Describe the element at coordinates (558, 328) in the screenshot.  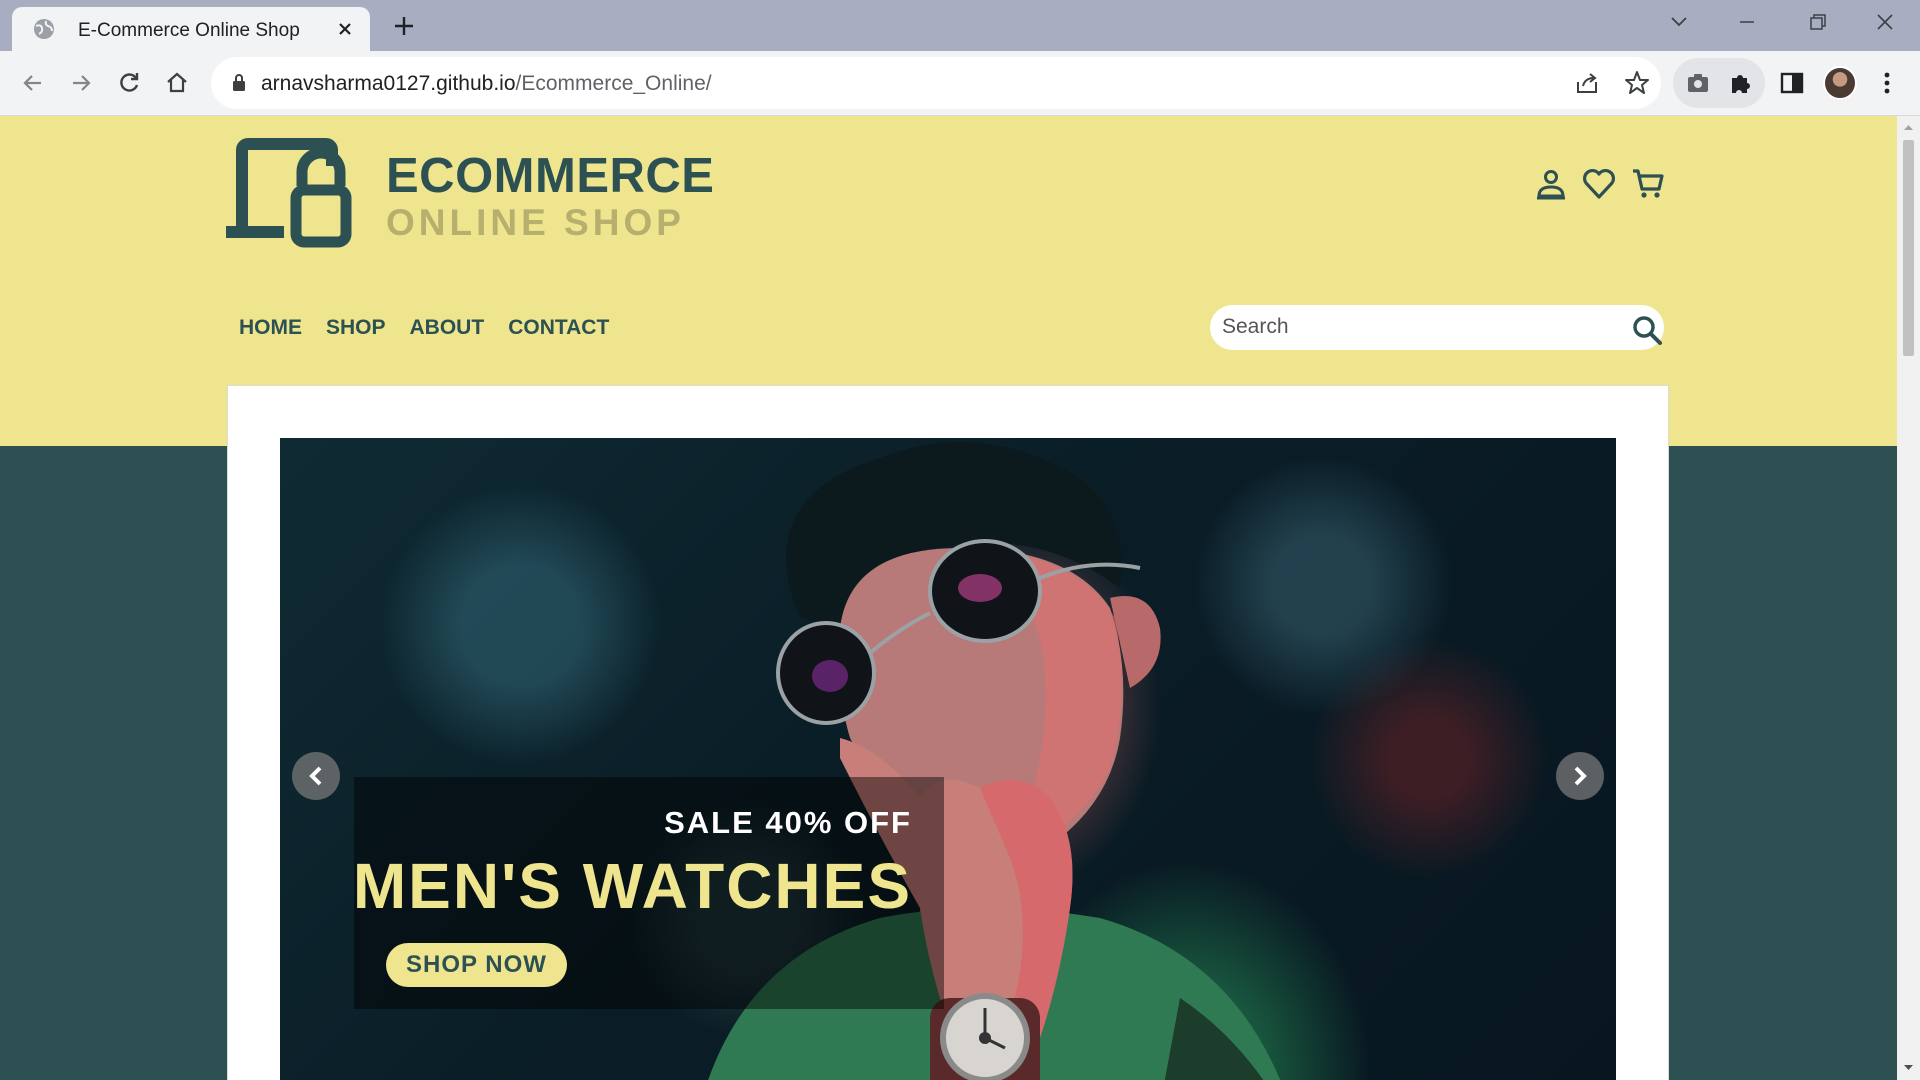
I see `nav-contact: CONTACT` at that location.